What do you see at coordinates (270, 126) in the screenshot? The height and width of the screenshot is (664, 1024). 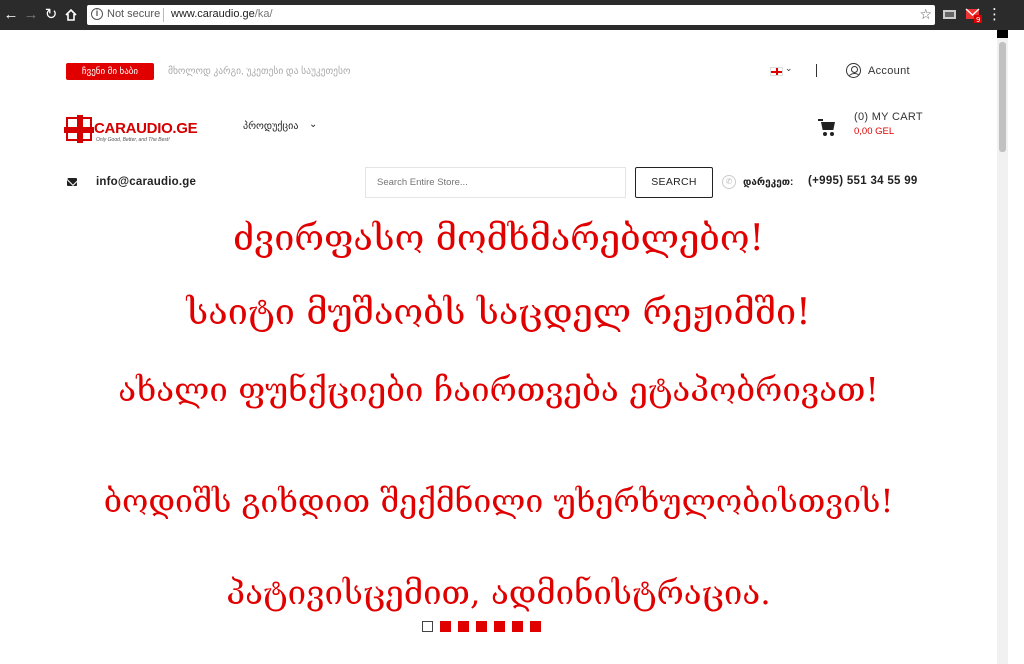 I see `products-menu: პროდუქცია` at bounding box center [270, 126].